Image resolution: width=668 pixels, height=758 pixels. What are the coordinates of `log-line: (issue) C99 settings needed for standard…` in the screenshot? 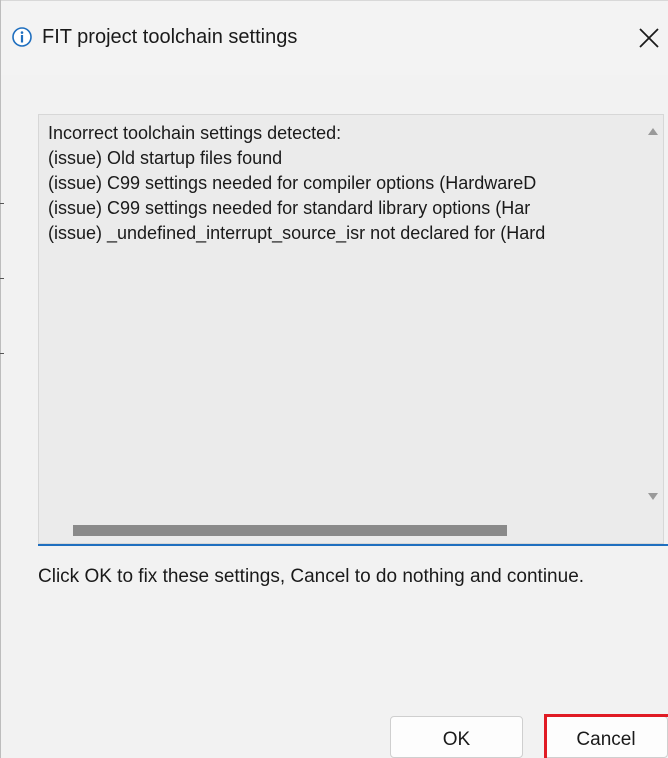 It's located at (289, 208).